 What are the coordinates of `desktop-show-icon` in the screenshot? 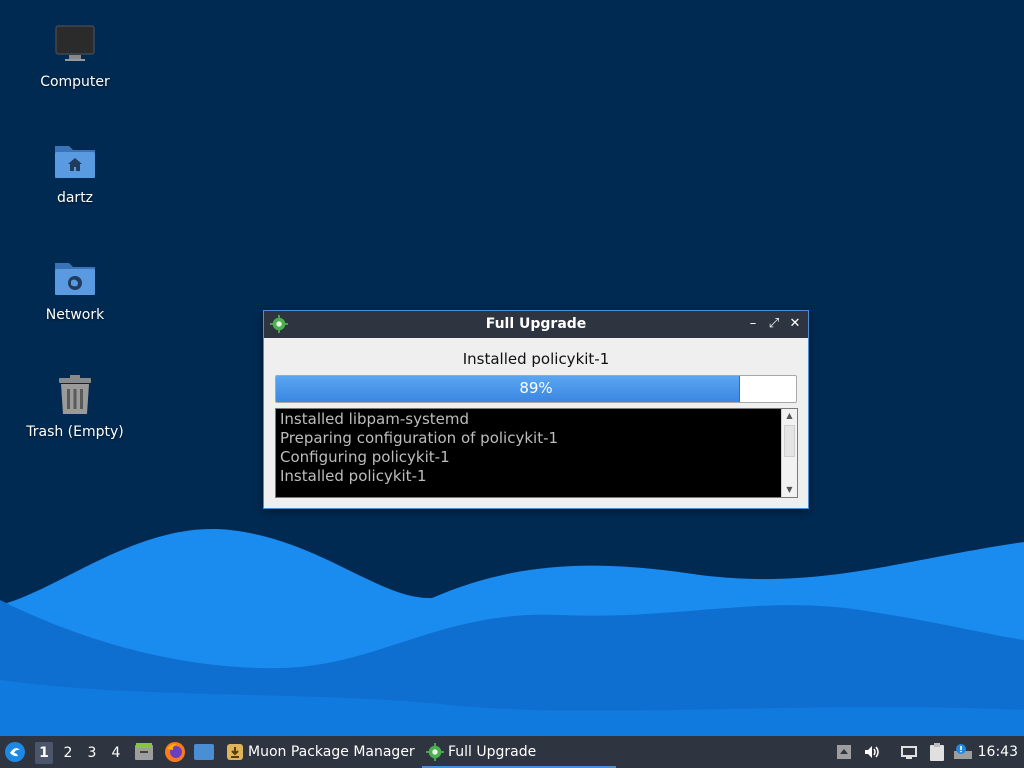 It's located at (204, 752).